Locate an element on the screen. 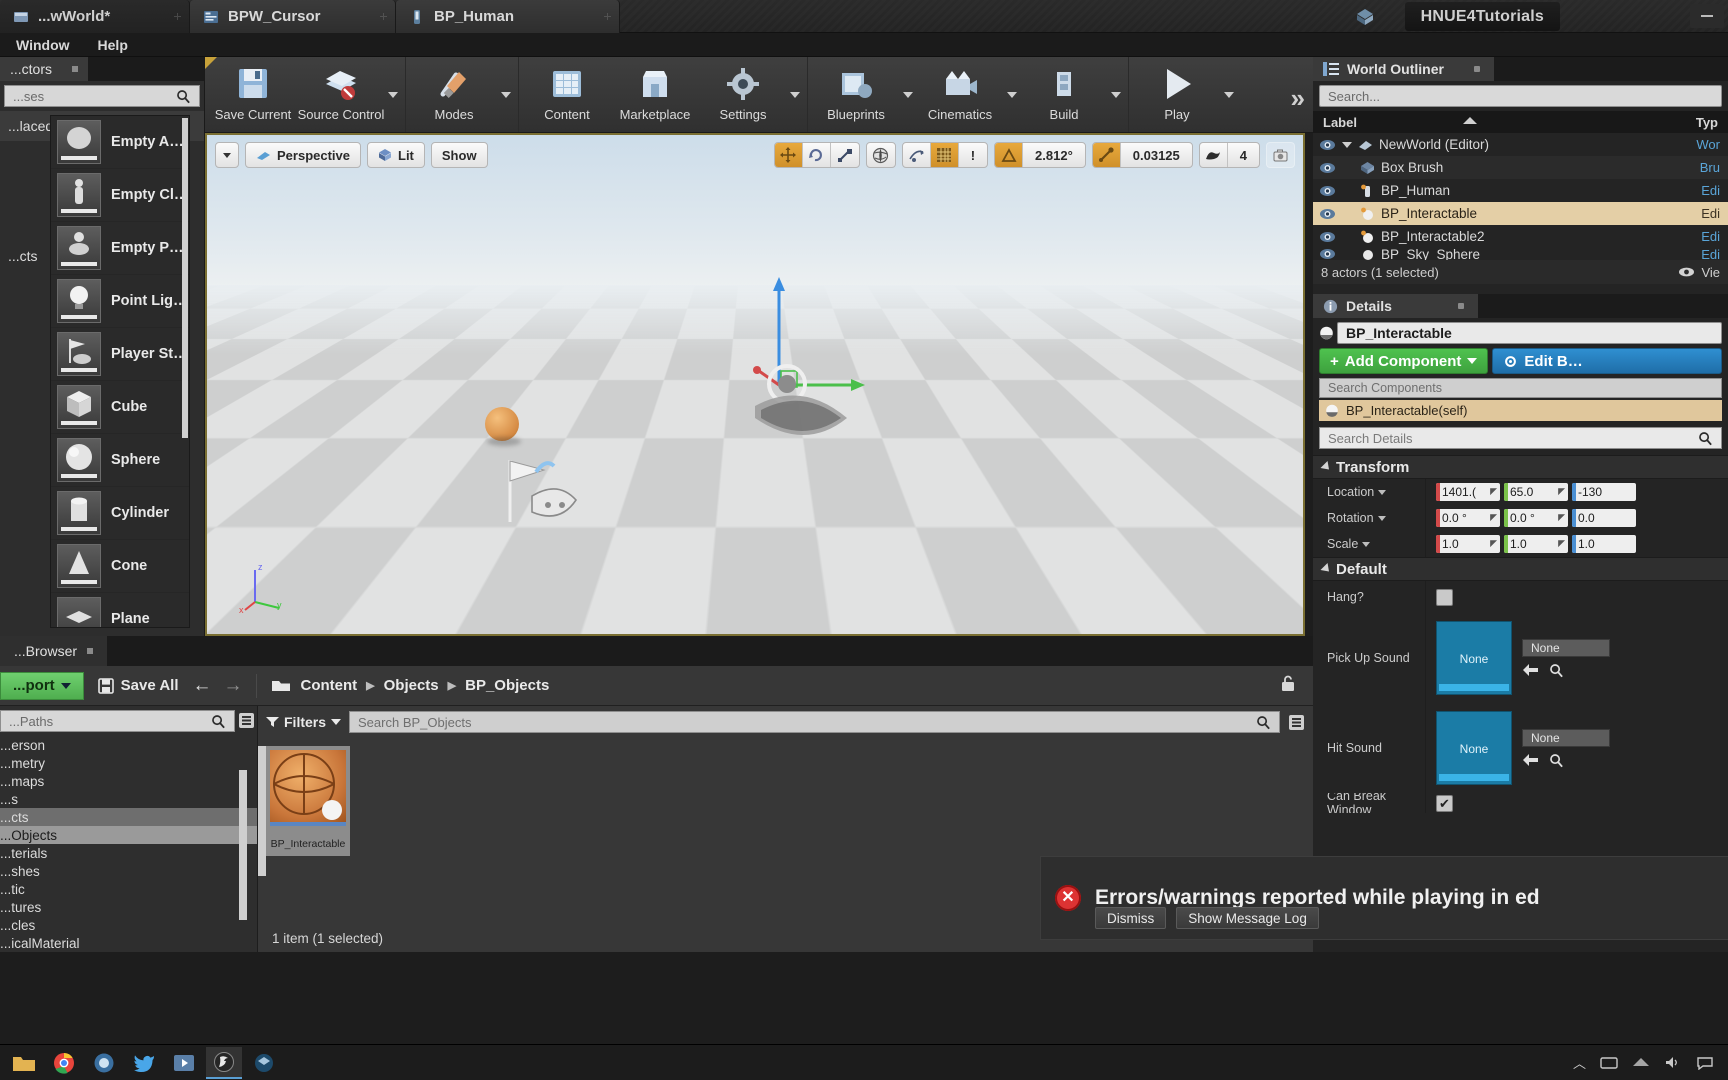  view-options-label: Vie is located at coordinates (1710, 272).